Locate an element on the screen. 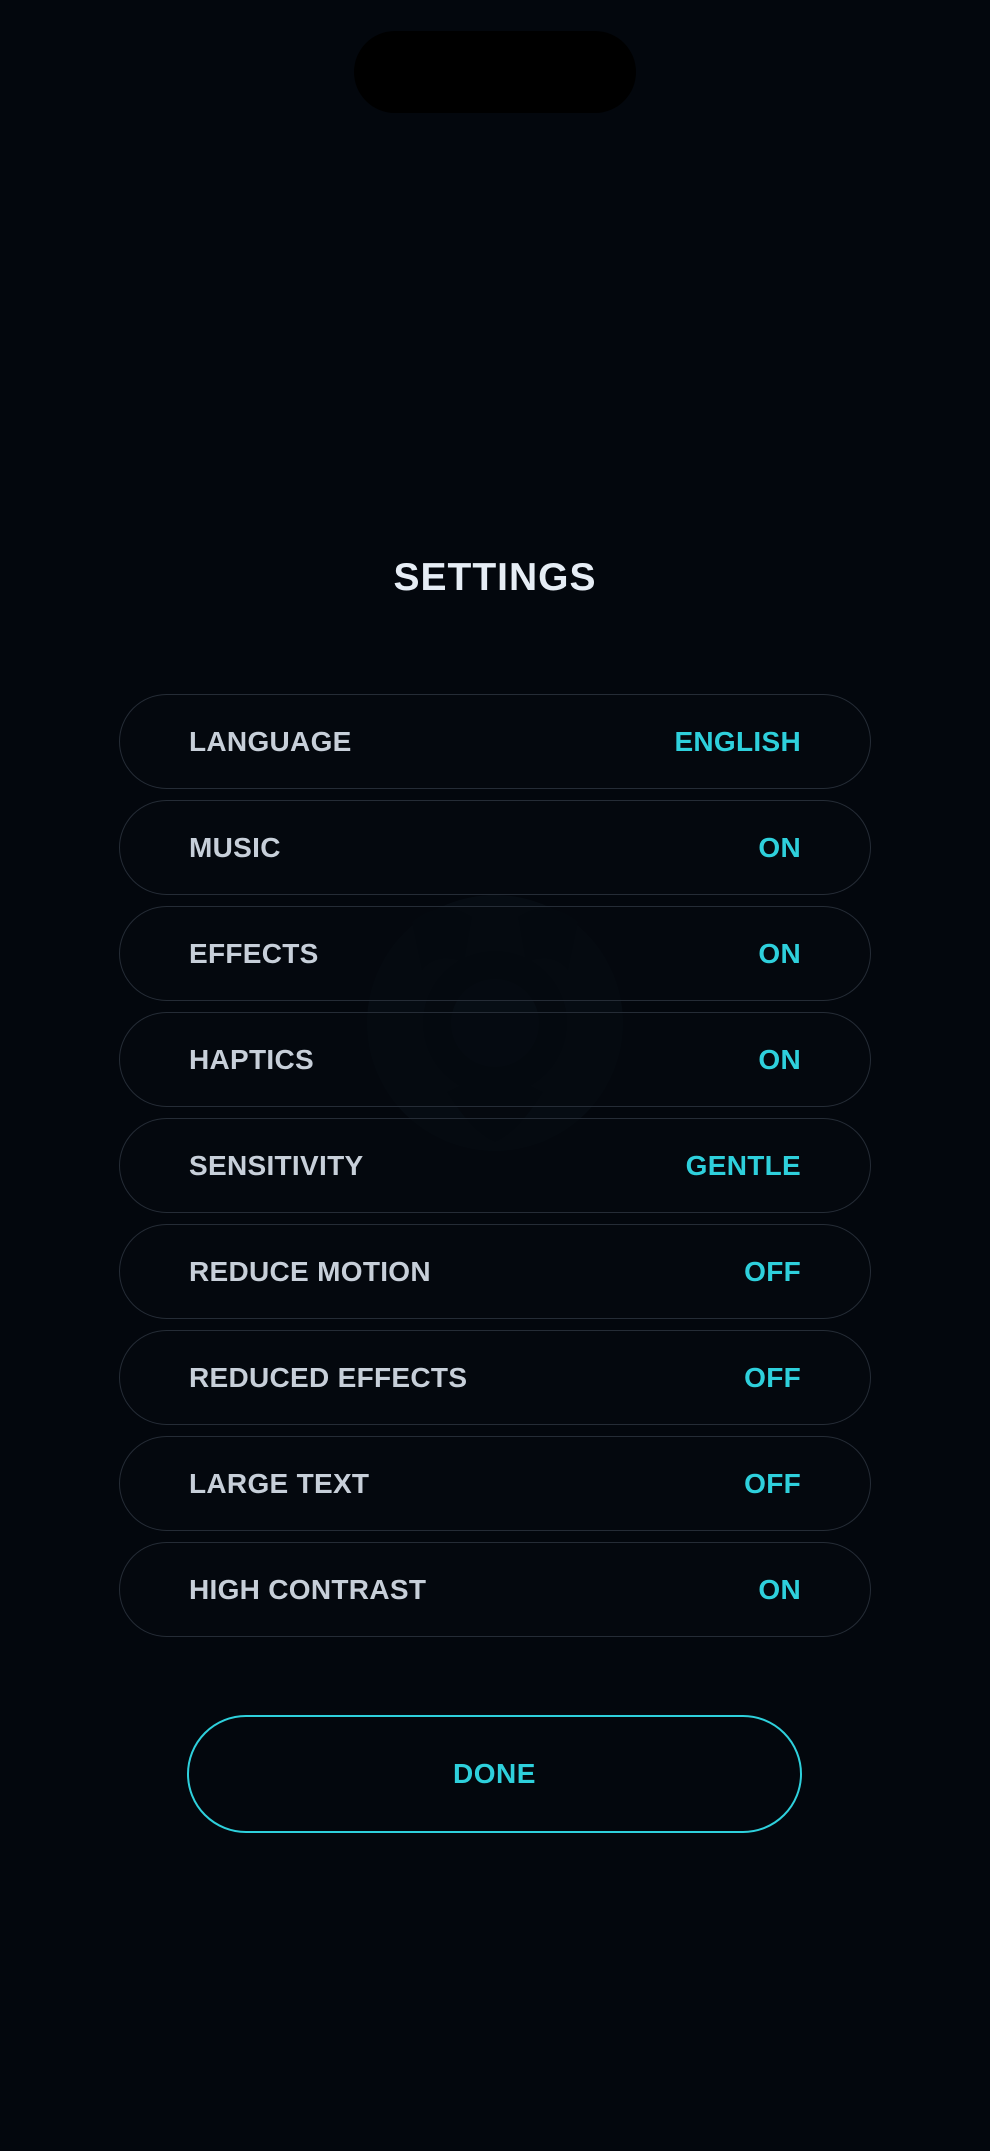  setting-value: GENTLE is located at coordinates (743, 1165).